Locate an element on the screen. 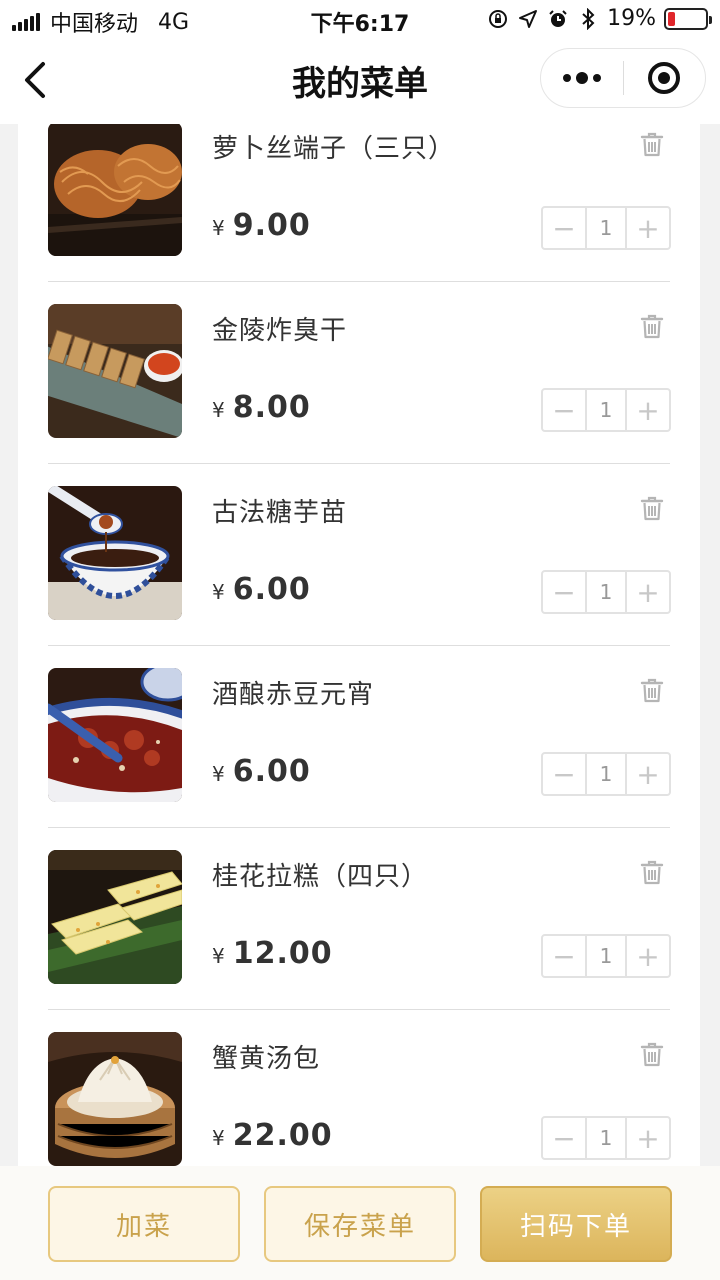 This screenshot has width=720, height=1280. menu-item: 金陵炸臭干 ¥8.00 −1 + is located at coordinates (359, 373).